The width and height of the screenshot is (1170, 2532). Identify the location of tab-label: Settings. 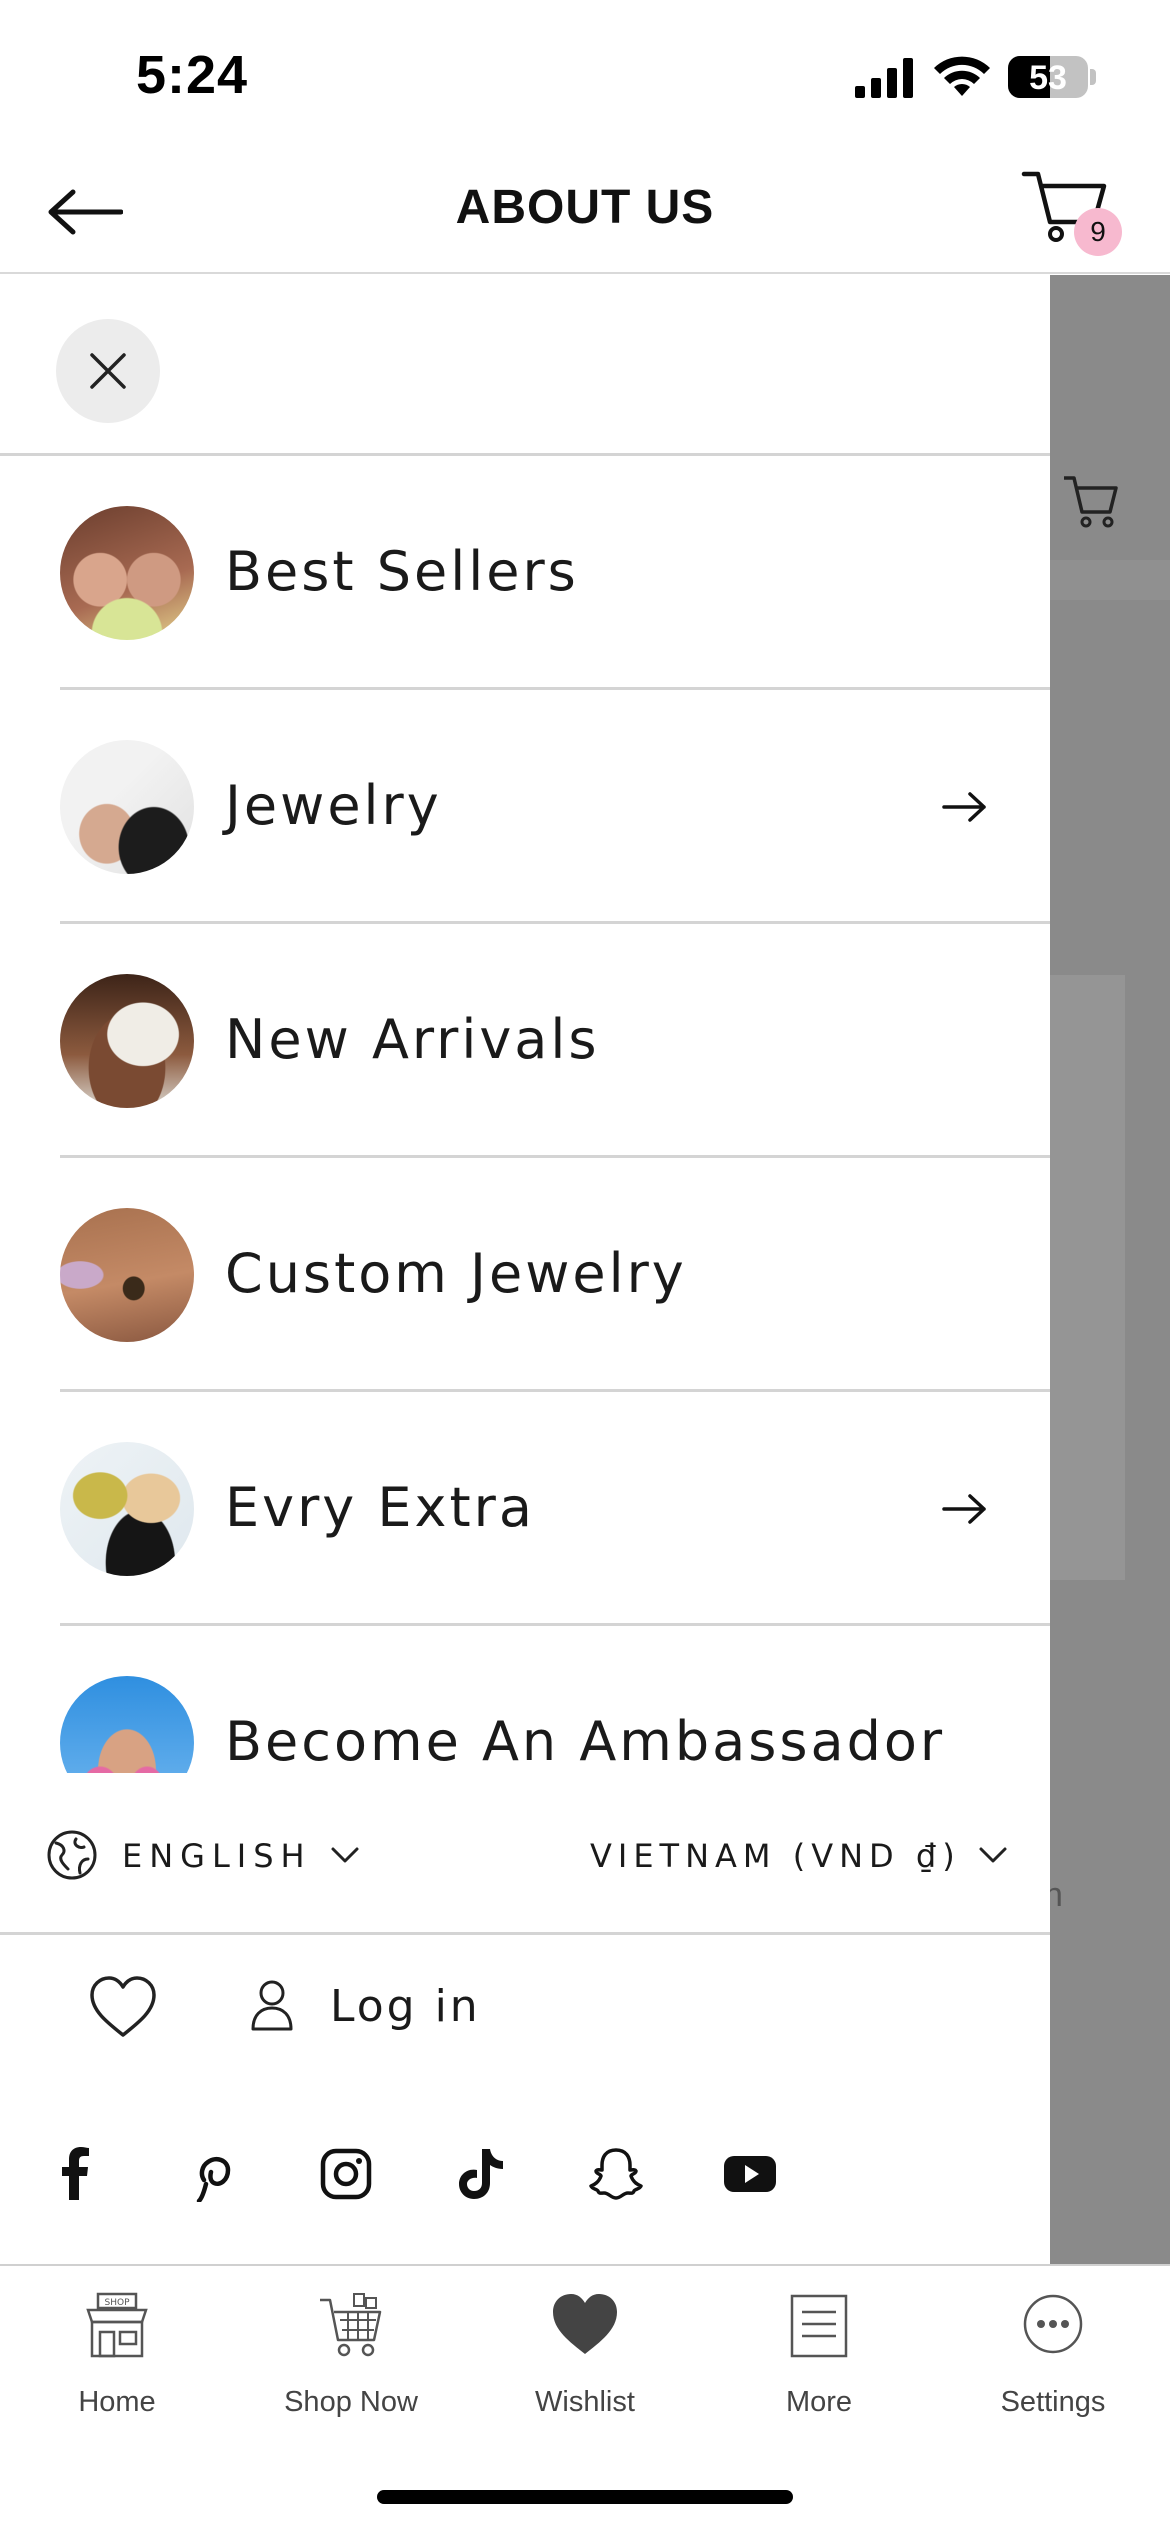
(1053, 2402).